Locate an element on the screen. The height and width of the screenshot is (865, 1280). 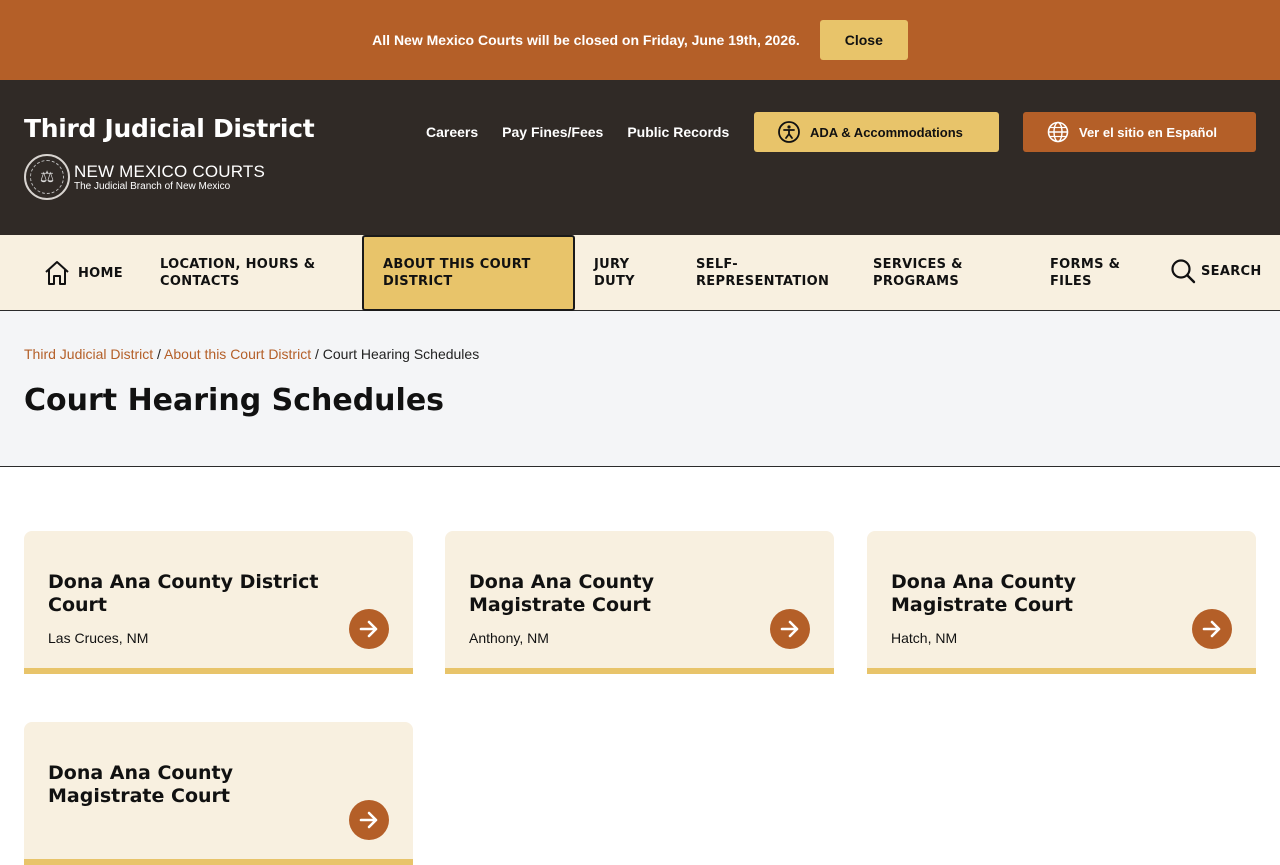
accessibility-icon is located at coordinates (789, 132).